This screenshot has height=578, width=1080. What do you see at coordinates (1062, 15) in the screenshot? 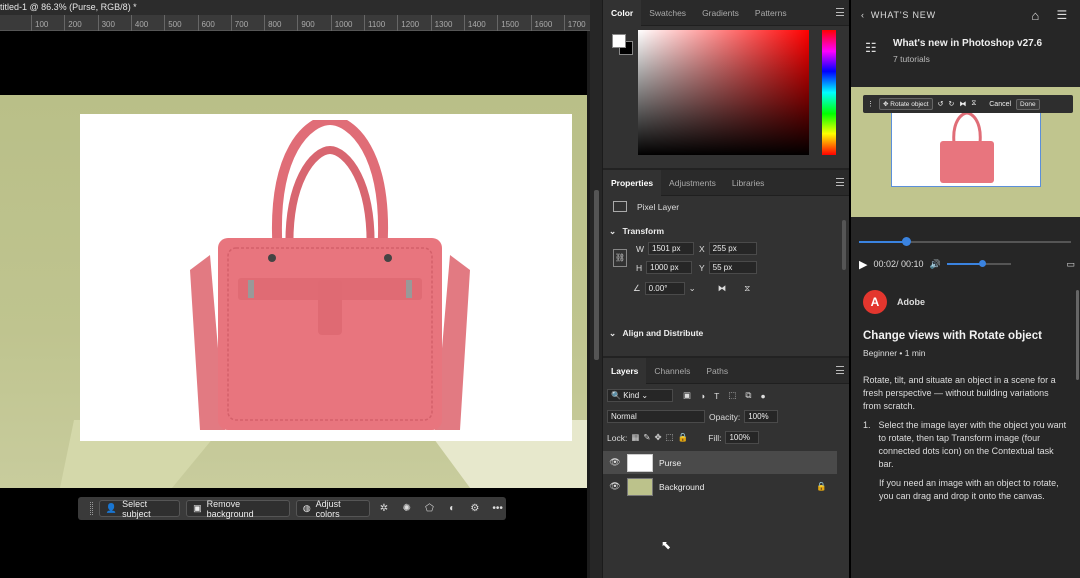
I see `menu-icon: ☰` at bounding box center [1062, 15].